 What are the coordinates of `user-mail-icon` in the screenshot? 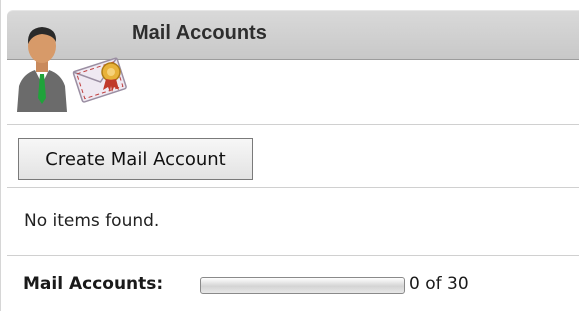 It's located at (71, 64).